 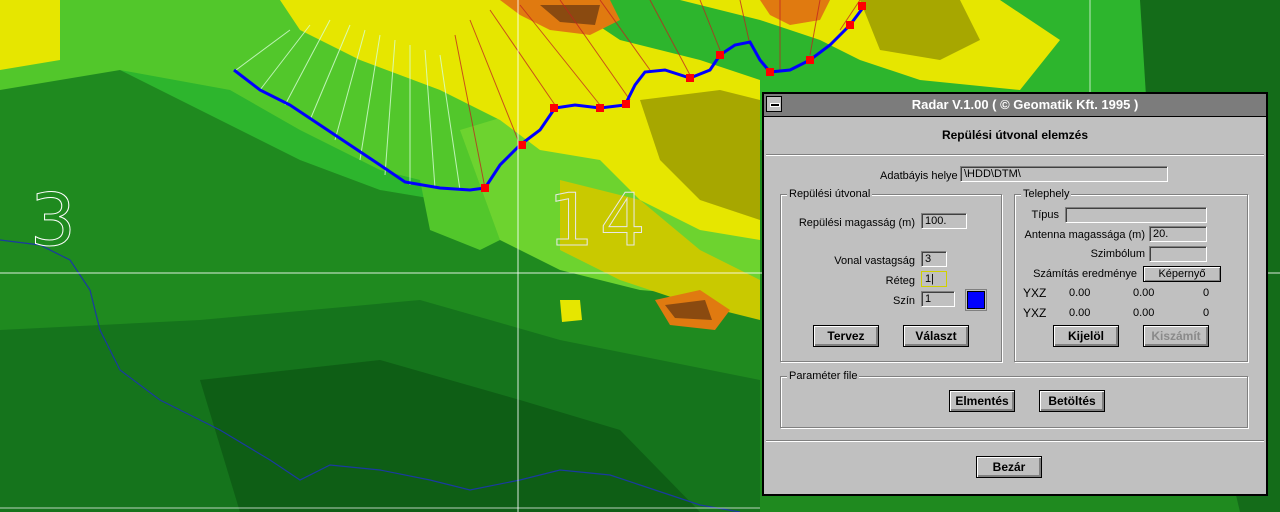 What do you see at coordinates (919, 176) in the screenshot?
I see `database-label: Adatbáyis helye` at bounding box center [919, 176].